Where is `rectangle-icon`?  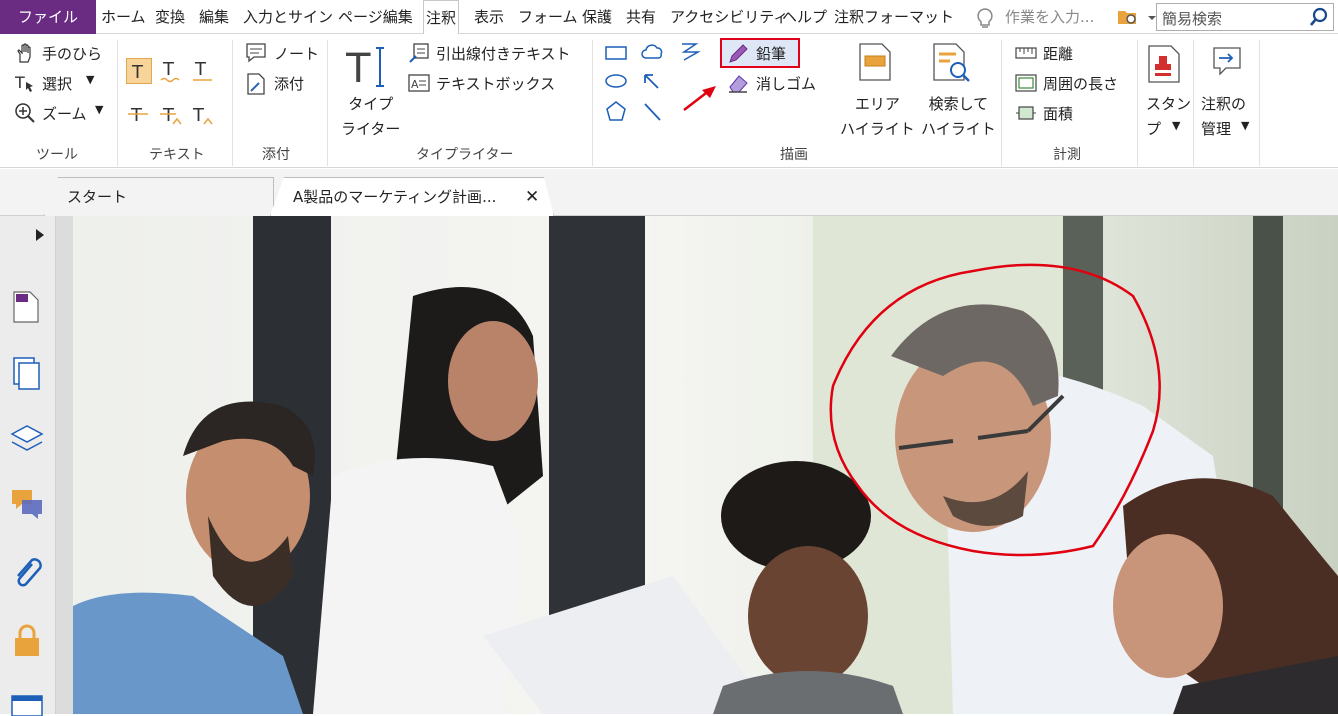 rectangle-icon is located at coordinates (616, 53).